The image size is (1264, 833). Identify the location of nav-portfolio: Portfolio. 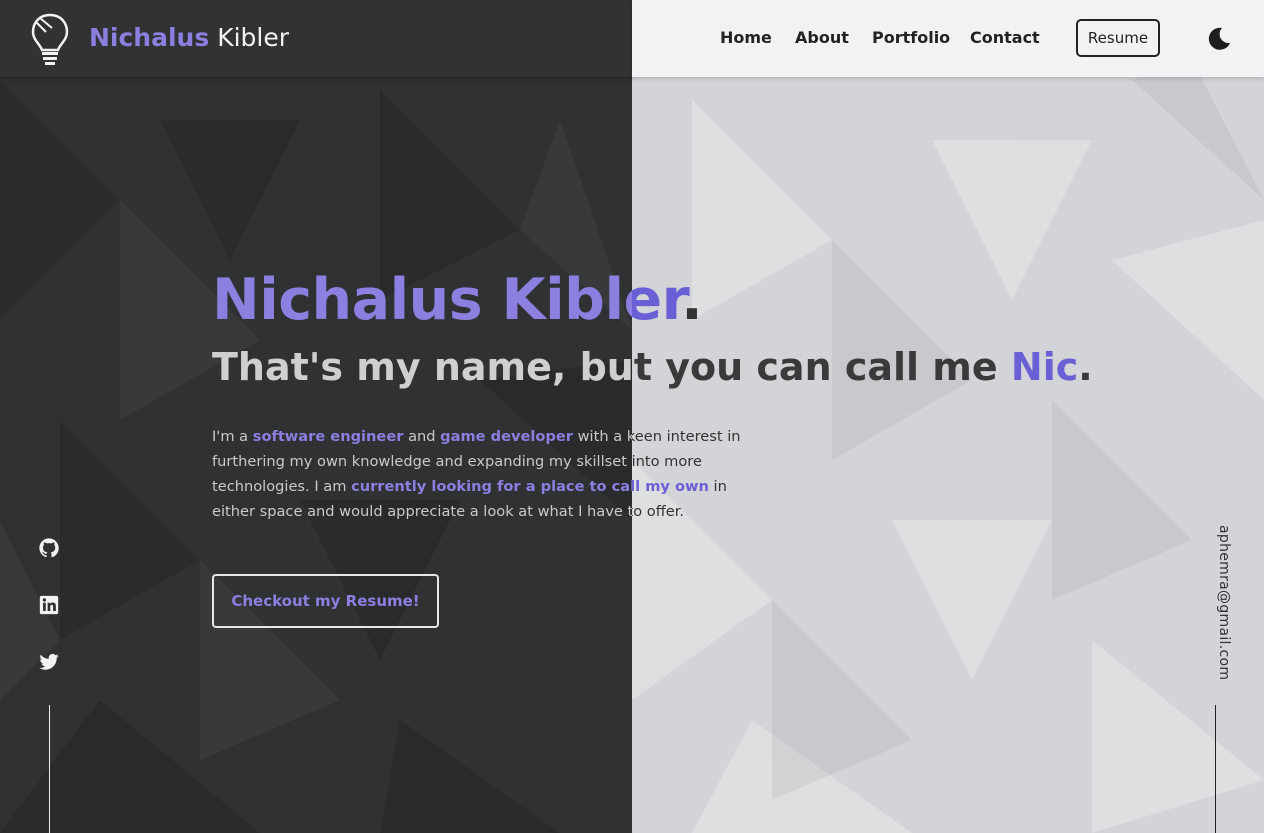
(911, 37).